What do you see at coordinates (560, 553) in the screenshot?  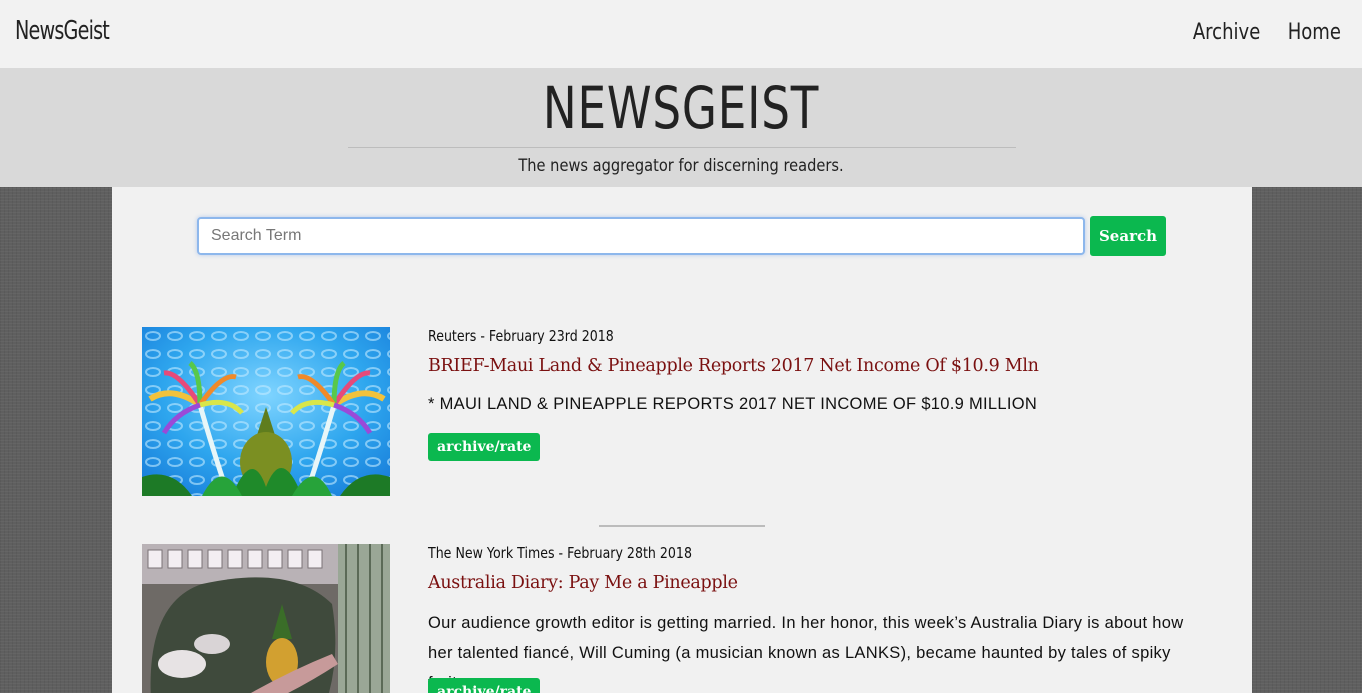 I see `article-meta: The New York Times - February 28th 2018` at bounding box center [560, 553].